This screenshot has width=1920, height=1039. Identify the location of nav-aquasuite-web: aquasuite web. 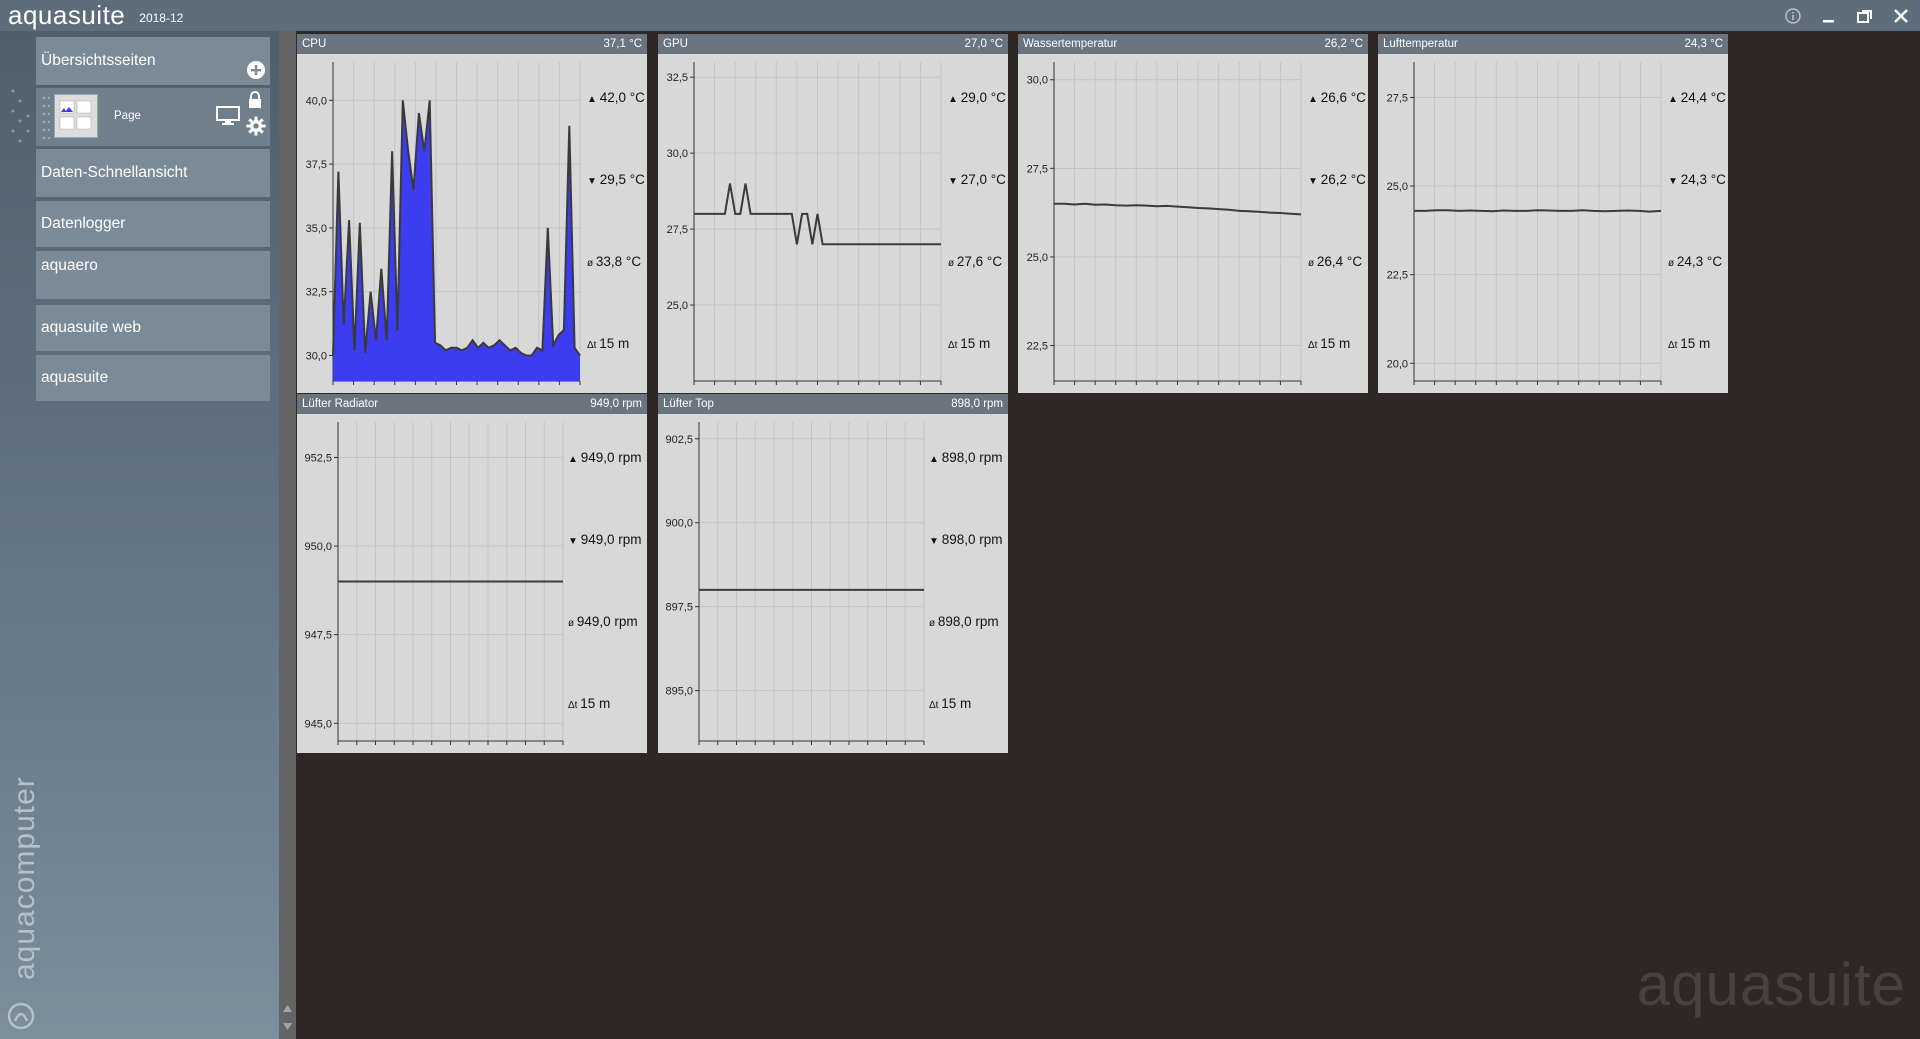
(153, 328).